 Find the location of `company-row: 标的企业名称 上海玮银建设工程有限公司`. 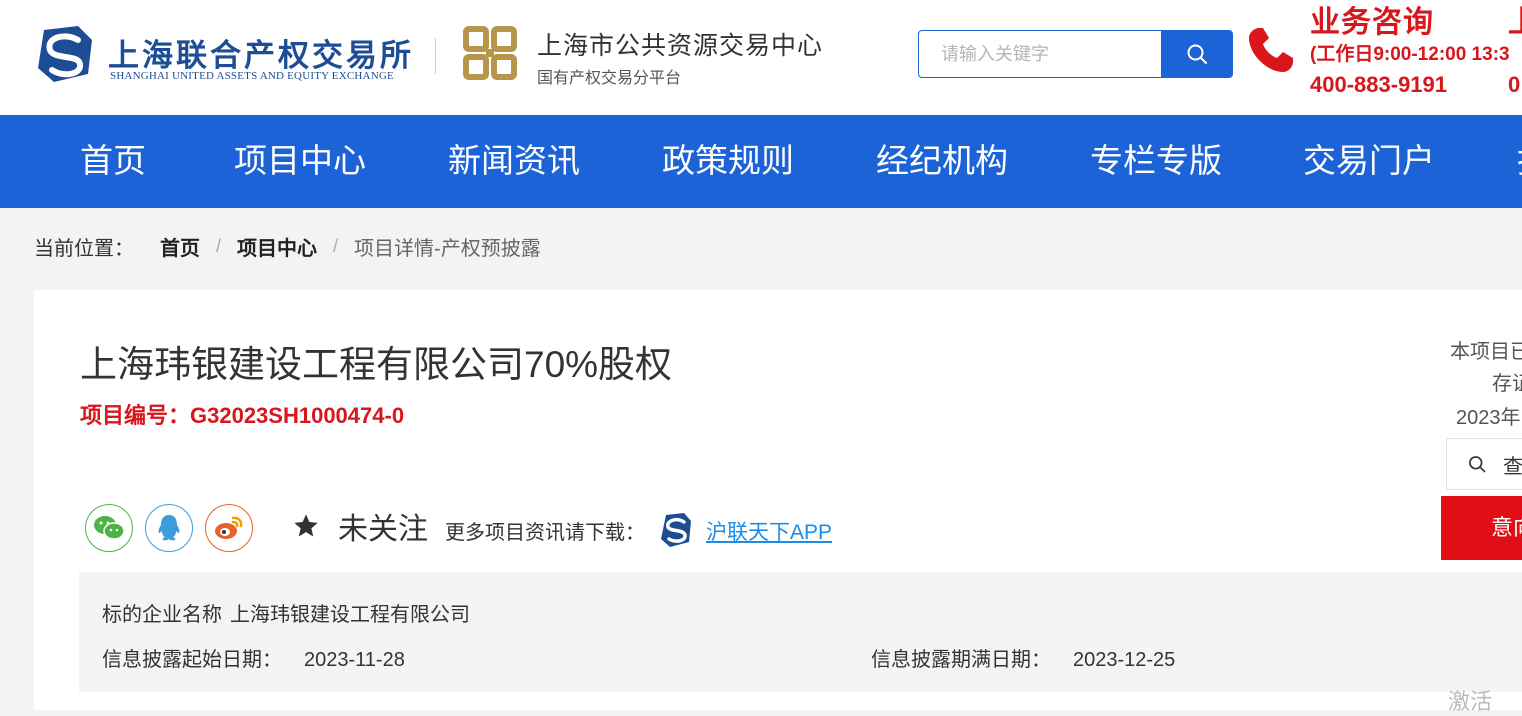

company-row: 标的企业名称 上海玮银建设工程有限公司 is located at coordinates (286, 612).